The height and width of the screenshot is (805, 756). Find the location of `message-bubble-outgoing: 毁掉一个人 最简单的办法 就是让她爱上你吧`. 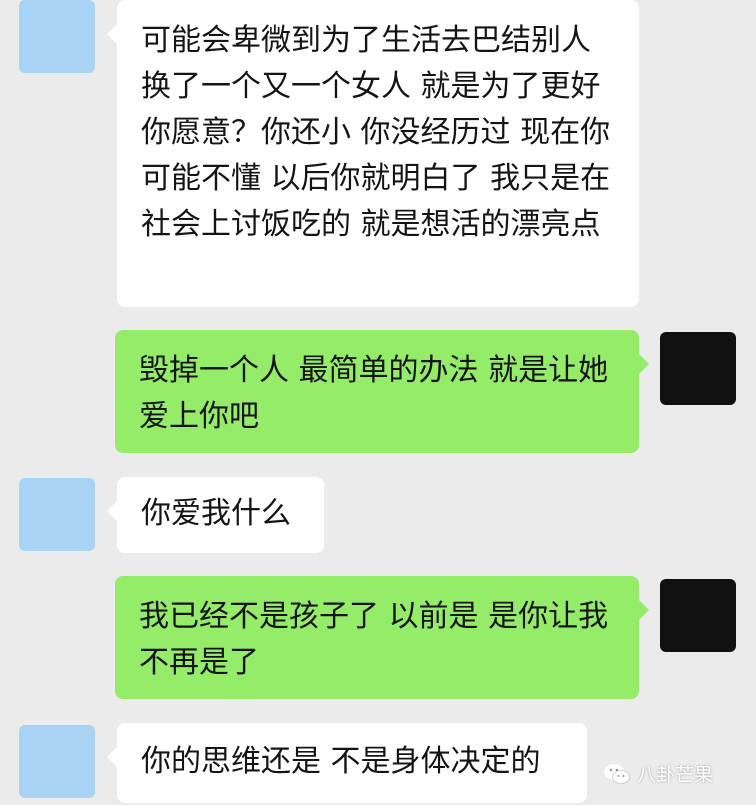

message-bubble-outgoing: 毁掉一个人 最简单的办法 就是让她爱上你吧 is located at coordinates (382, 391).